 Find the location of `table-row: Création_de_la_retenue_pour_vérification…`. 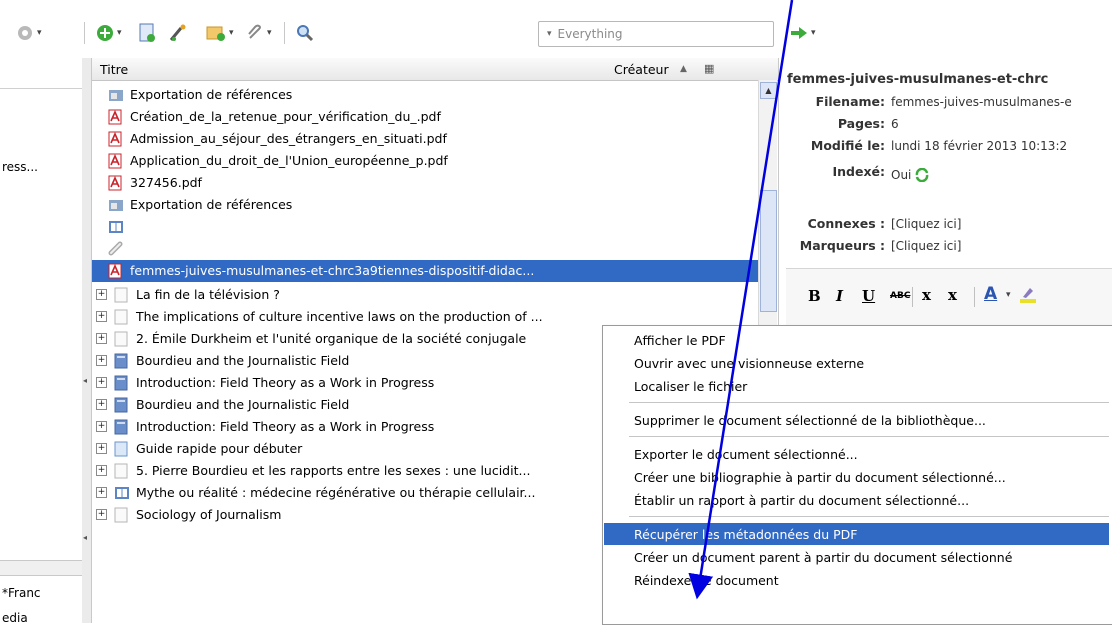

table-row: Création_de_la_retenue_pour_vérification… is located at coordinates (425, 117).